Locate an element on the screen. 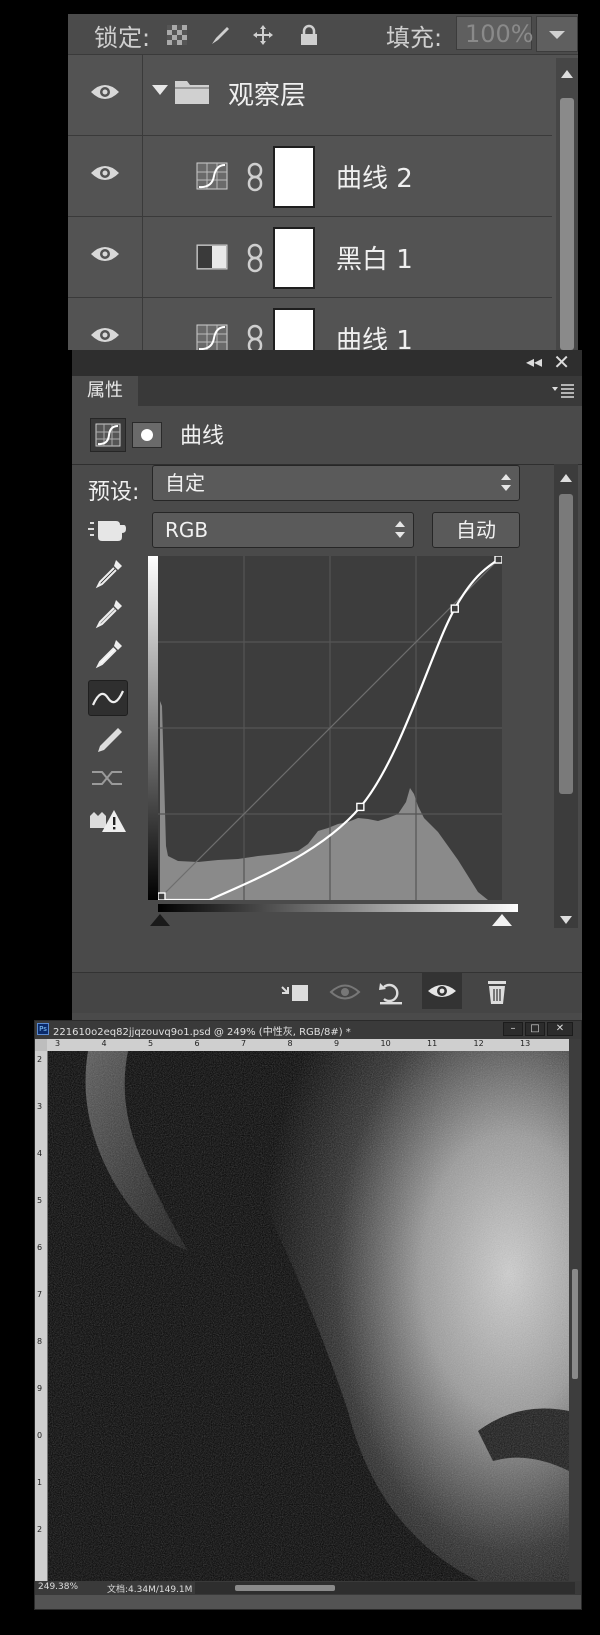  lock-transparent-pixels-icon is located at coordinates (177, 35).